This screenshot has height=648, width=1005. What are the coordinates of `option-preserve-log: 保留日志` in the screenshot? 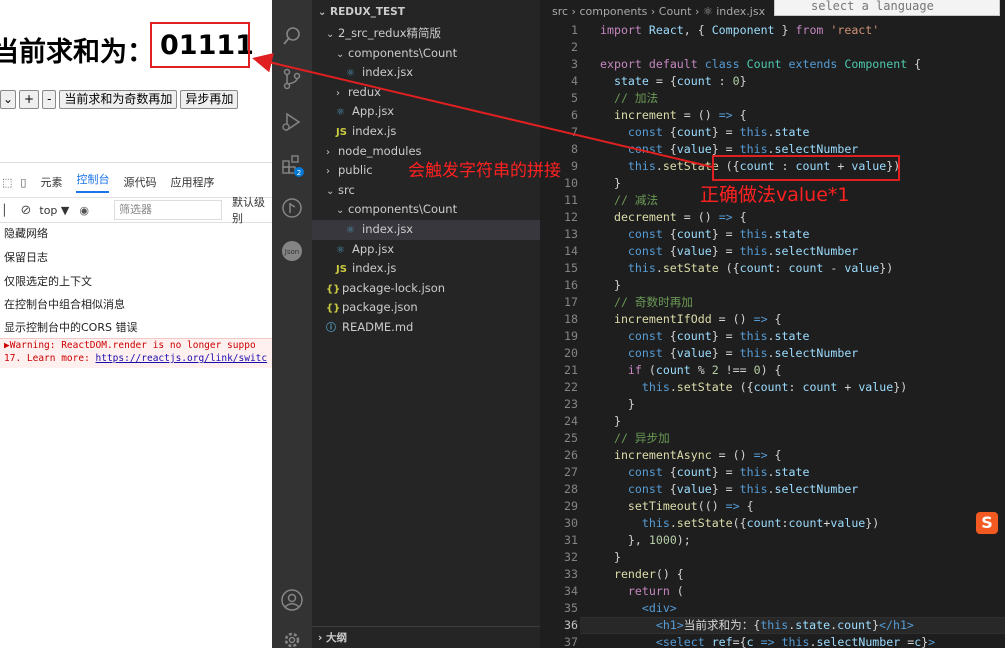 It's located at (26, 257).